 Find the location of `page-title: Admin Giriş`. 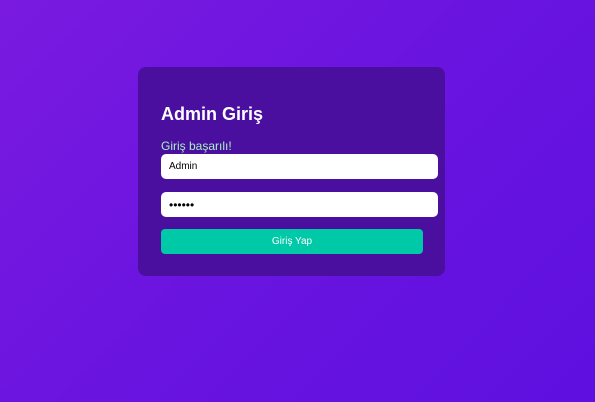

page-title: Admin Giriş is located at coordinates (212, 114).